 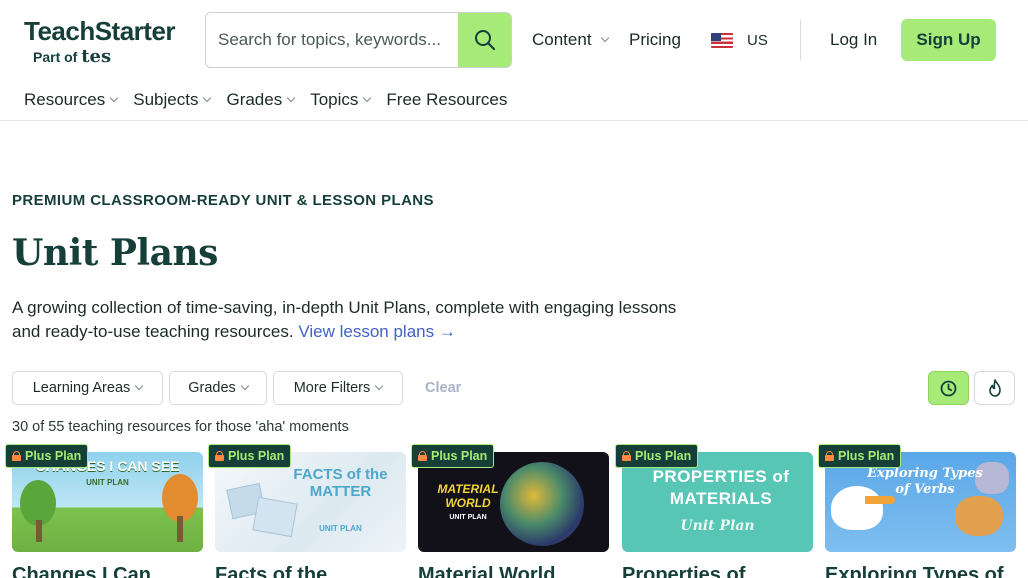 I want to click on login-button: Log In, so click(x=853, y=40).